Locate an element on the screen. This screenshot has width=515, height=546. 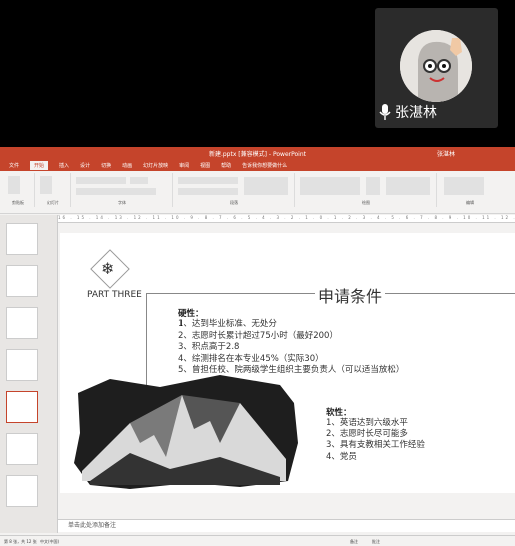
tab-slideshow: 幻灯片放映 is located at coordinates (155, 165).